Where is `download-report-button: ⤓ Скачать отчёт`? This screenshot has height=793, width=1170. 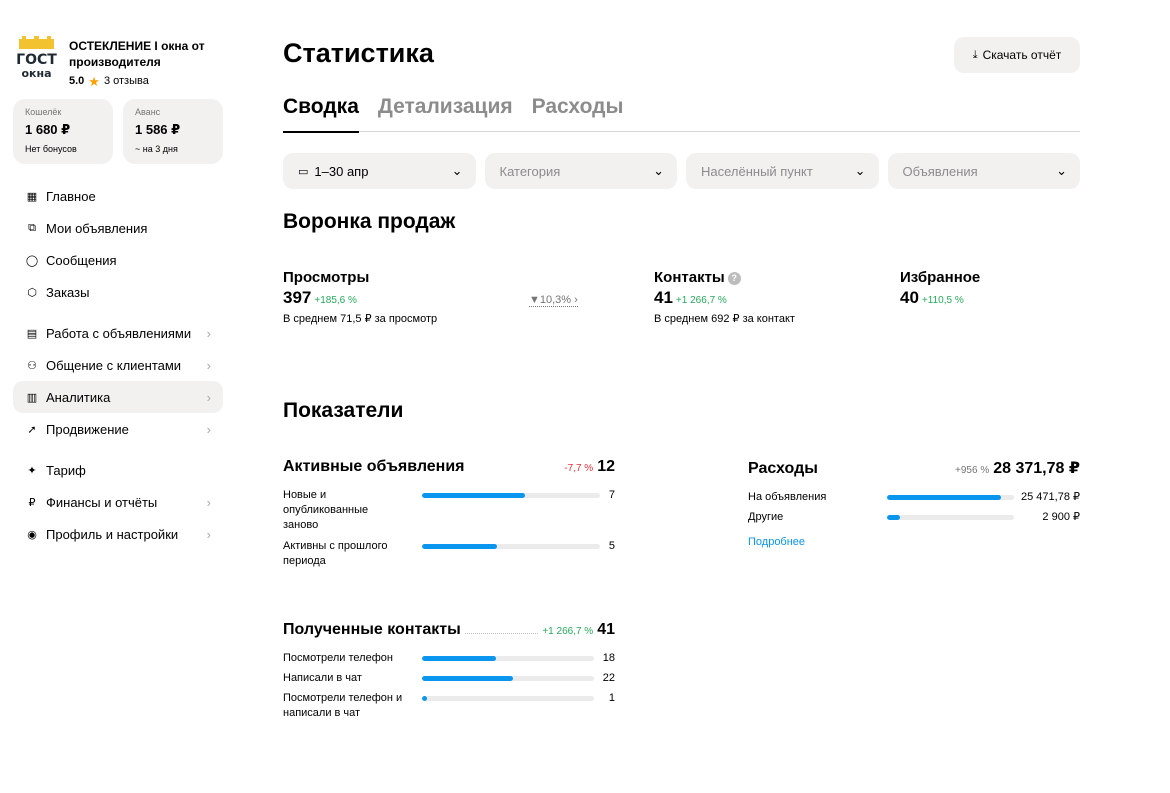 download-report-button: ⤓ Скачать отчёт is located at coordinates (1017, 55).